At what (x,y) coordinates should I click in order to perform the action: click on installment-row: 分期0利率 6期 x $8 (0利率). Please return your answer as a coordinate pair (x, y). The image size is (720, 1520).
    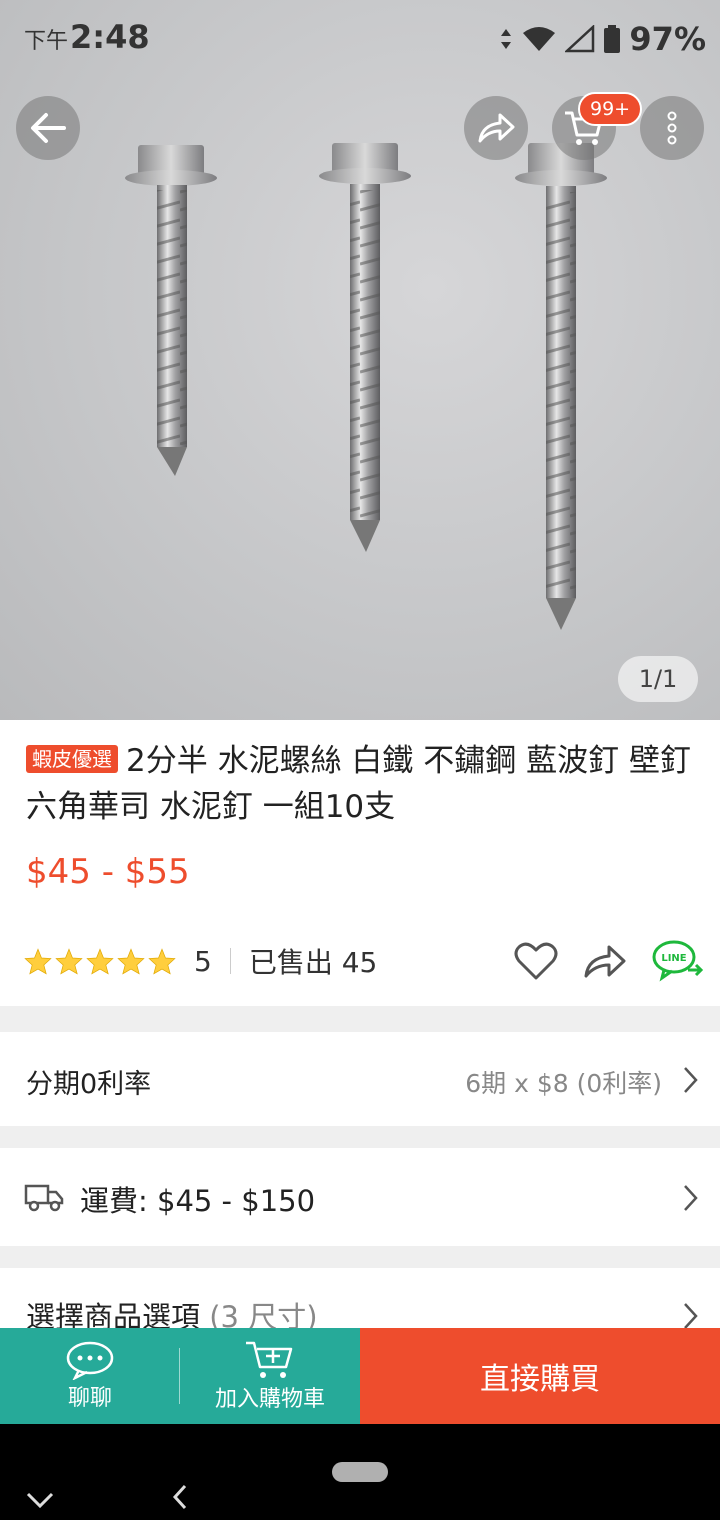
    Looking at the image, I should click on (360, 1079).